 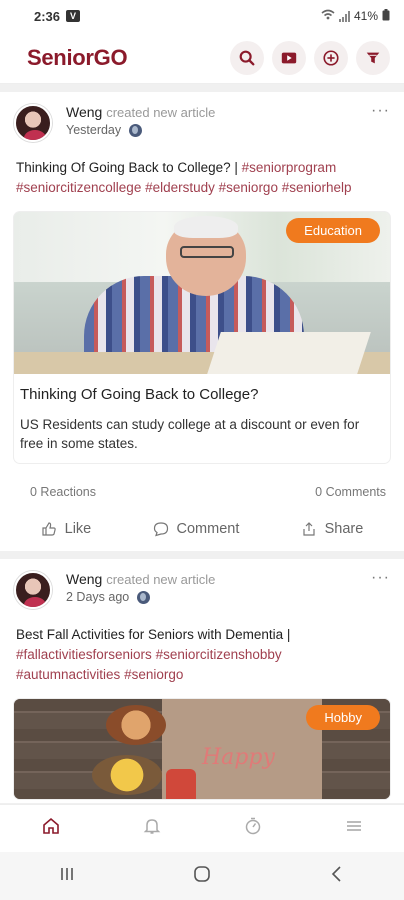 What do you see at coordinates (218, 587) in the screenshot?
I see `post-meta: Weng created new article 2 Days ago` at bounding box center [218, 587].